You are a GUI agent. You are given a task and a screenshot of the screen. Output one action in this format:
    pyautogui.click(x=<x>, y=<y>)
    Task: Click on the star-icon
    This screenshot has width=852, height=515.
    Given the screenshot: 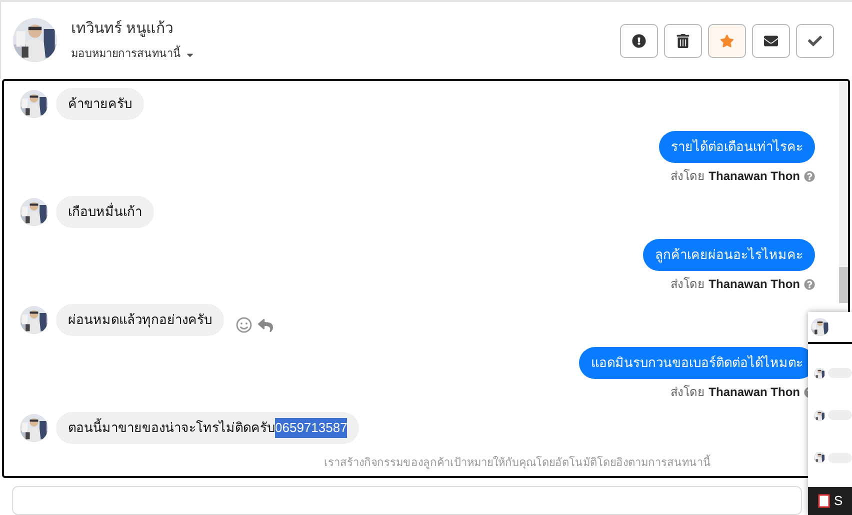 What is the action you would take?
    pyautogui.click(x=727, y=41)
    